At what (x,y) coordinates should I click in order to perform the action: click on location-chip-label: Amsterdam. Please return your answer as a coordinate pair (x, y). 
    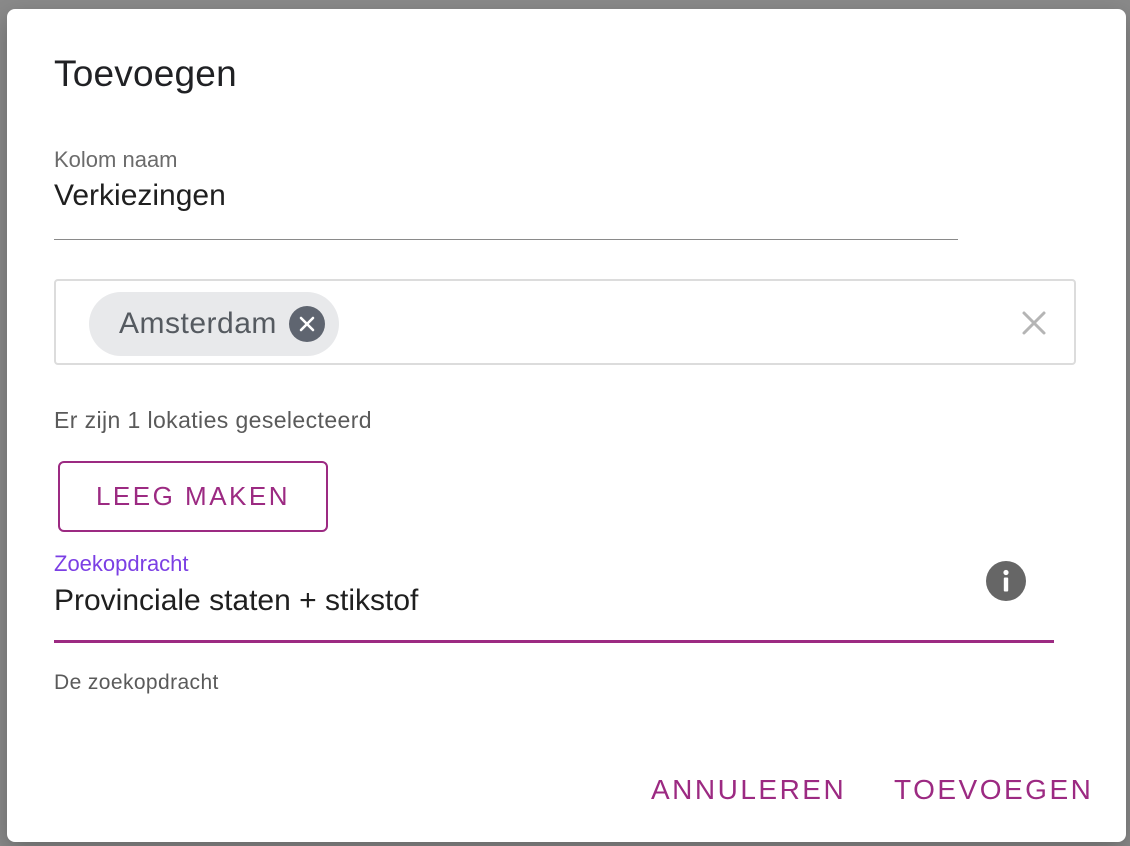
    Looking at the image, I should click on (198, 323).